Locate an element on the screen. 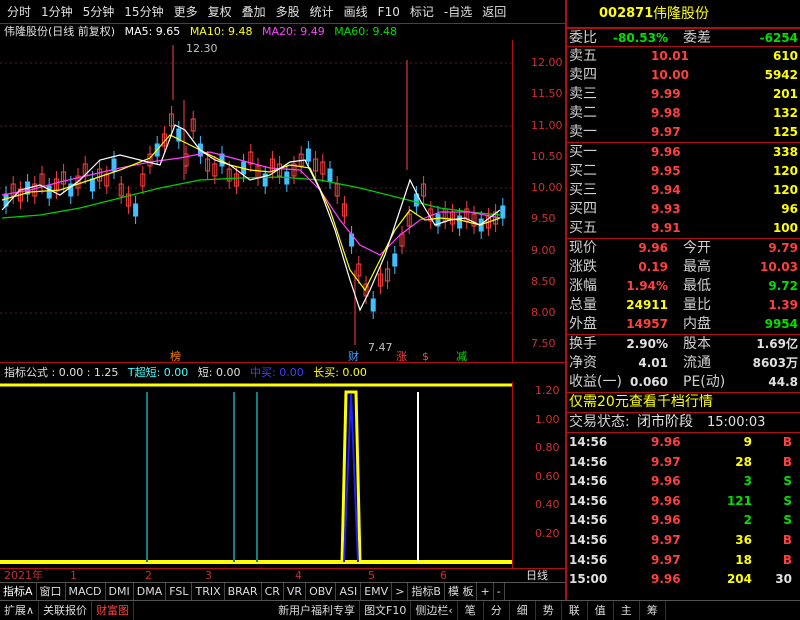 This screenshot has height=620, width=800. weibi-label: 委比 is located at coordinates (583, 38).